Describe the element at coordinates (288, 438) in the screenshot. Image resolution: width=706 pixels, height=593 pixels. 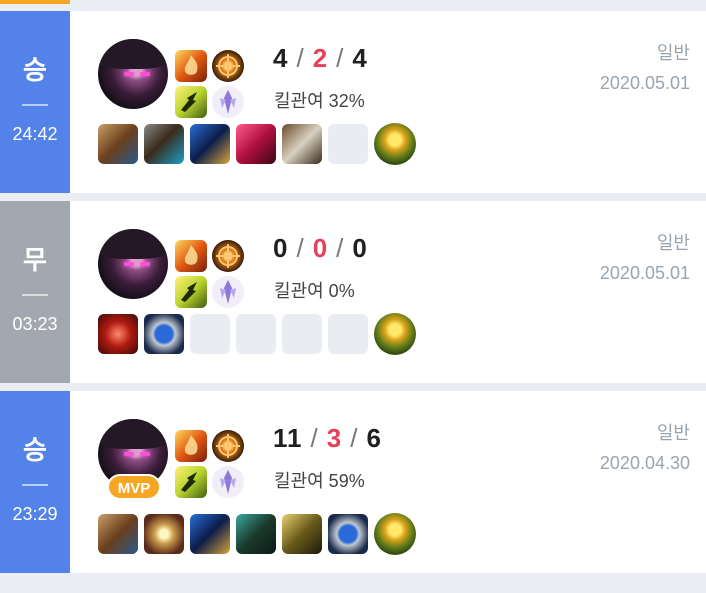
I see `kills: 11` at that location.